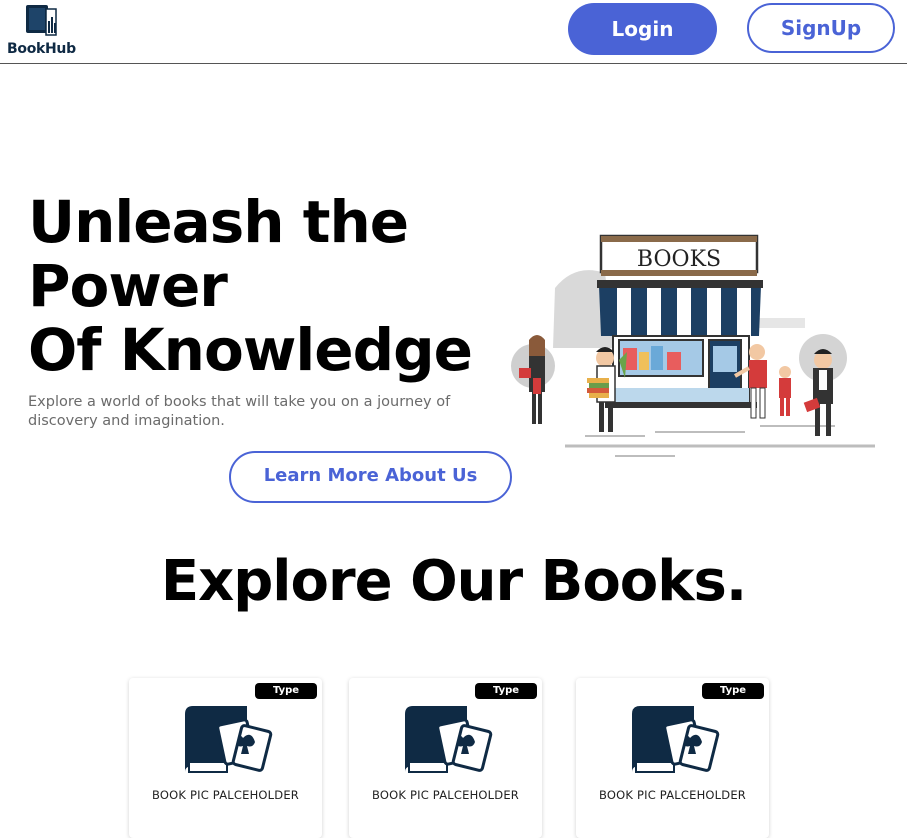 This screenshot has width=907, height=838. I want to click on bookstore-illustration: BOOKS, so click(693, 345).